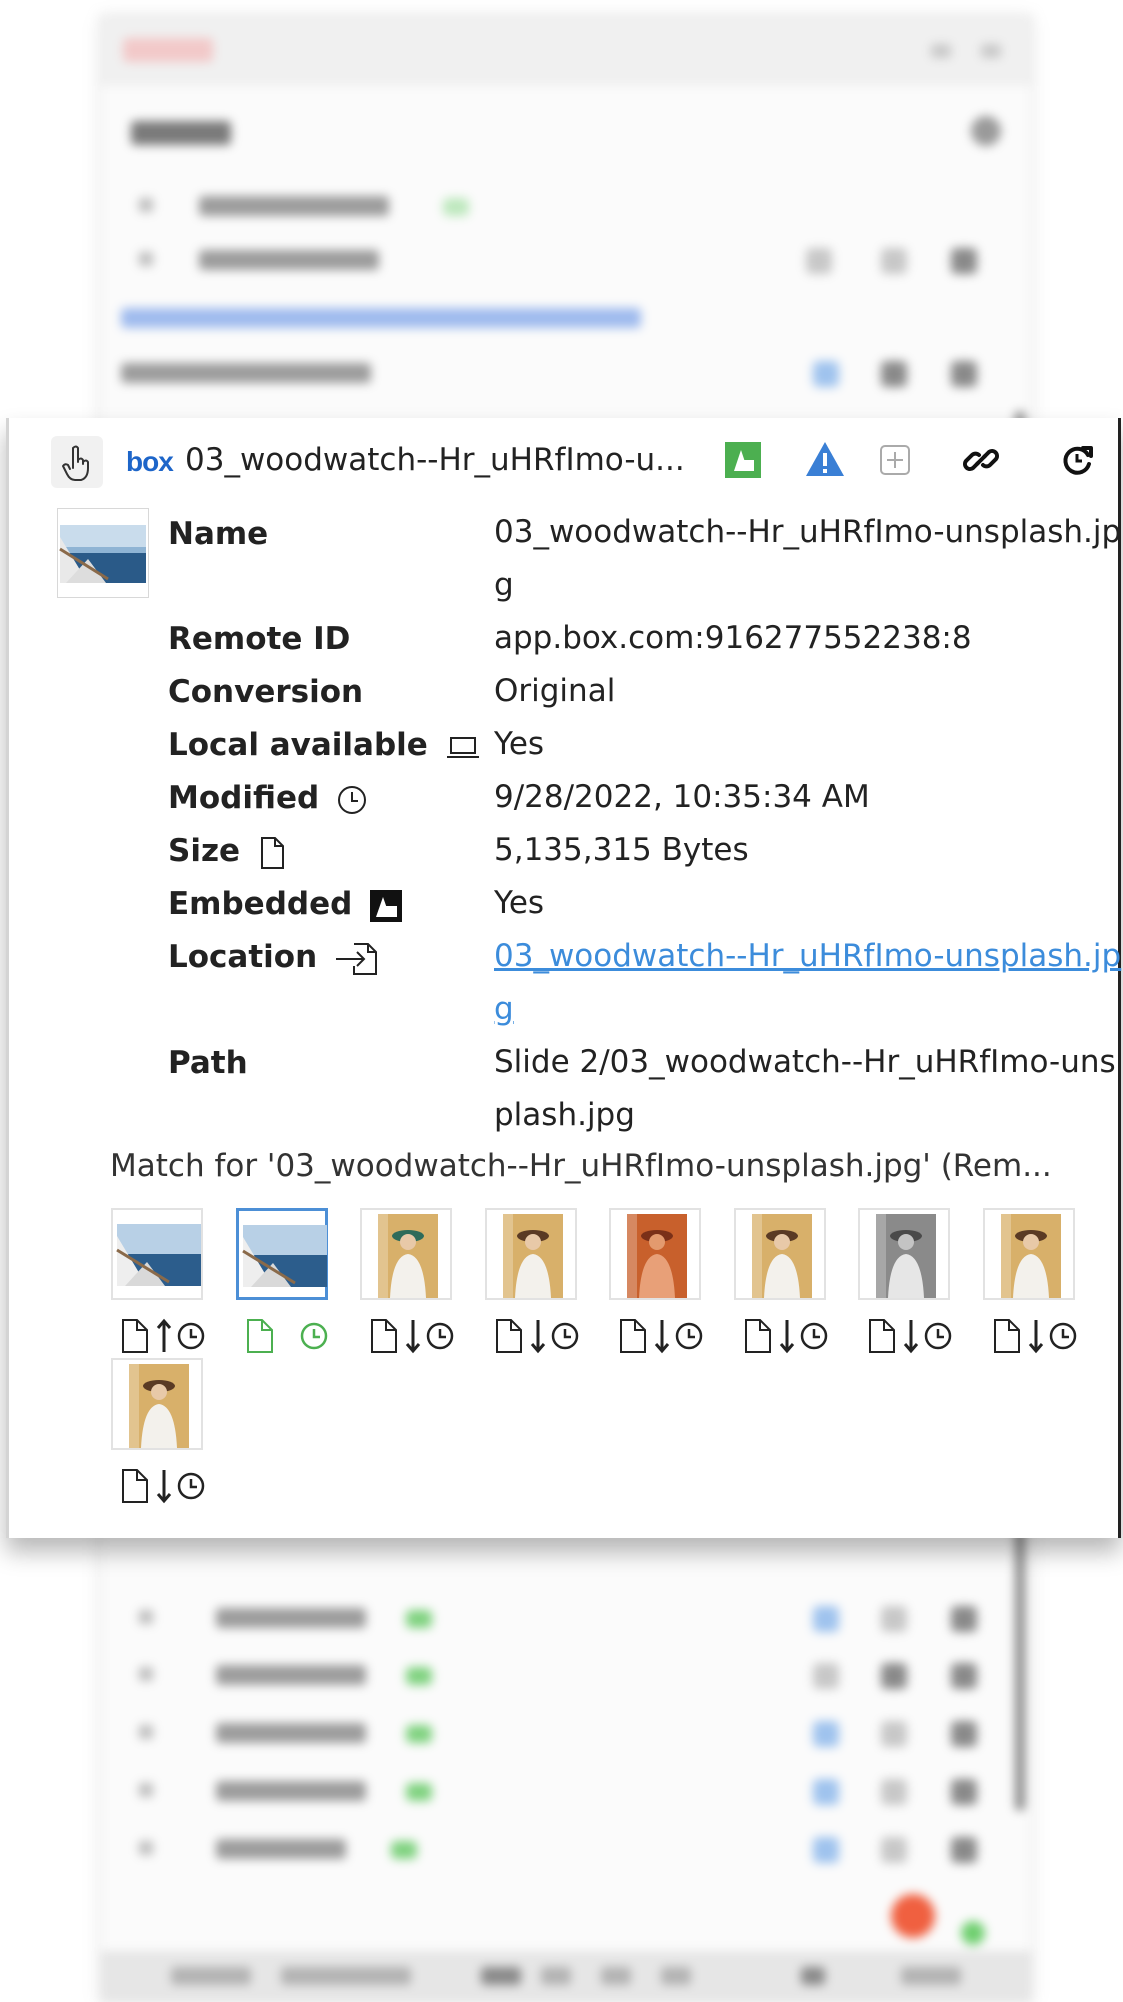  I want to click on property-label-location: Location, so click(275, 957).